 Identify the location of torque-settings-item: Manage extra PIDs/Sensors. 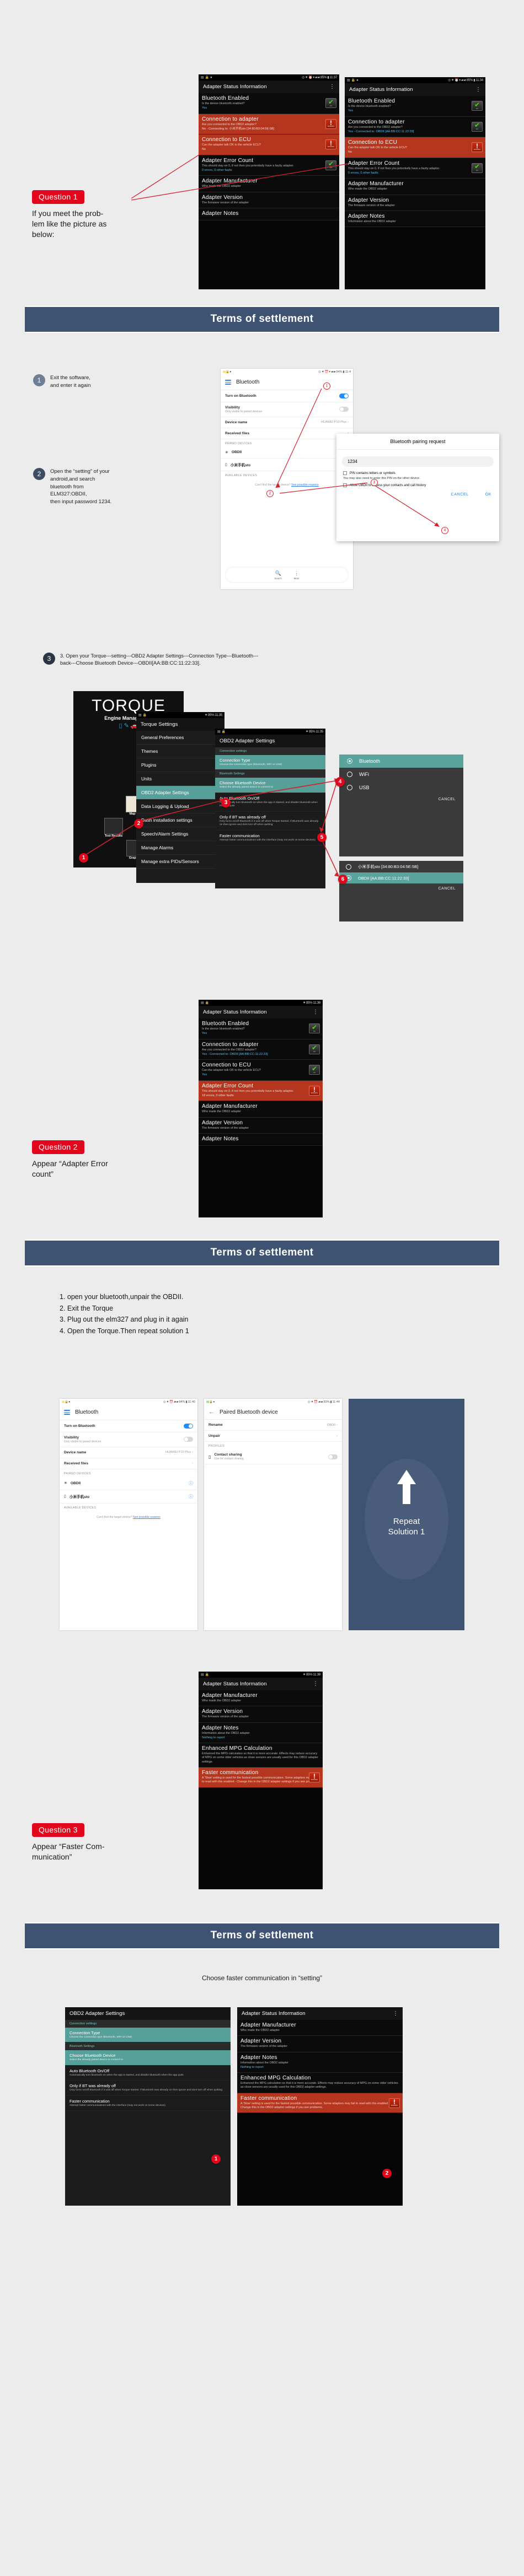
(180, 862).